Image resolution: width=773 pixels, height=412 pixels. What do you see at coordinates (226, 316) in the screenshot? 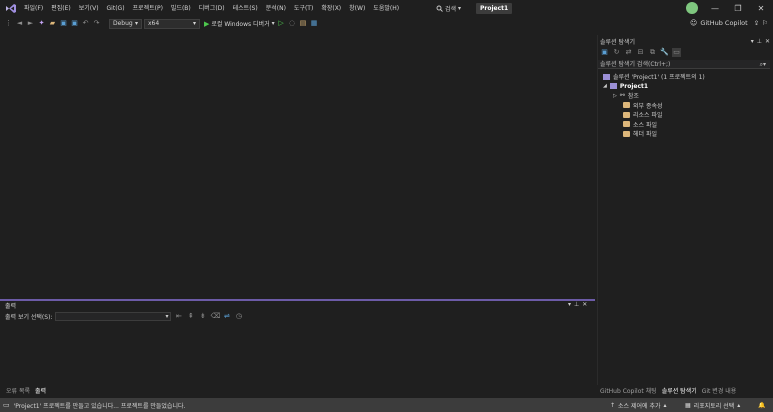
I see `word-wrap-icon: ⇌` at bounding box center [226, 316].